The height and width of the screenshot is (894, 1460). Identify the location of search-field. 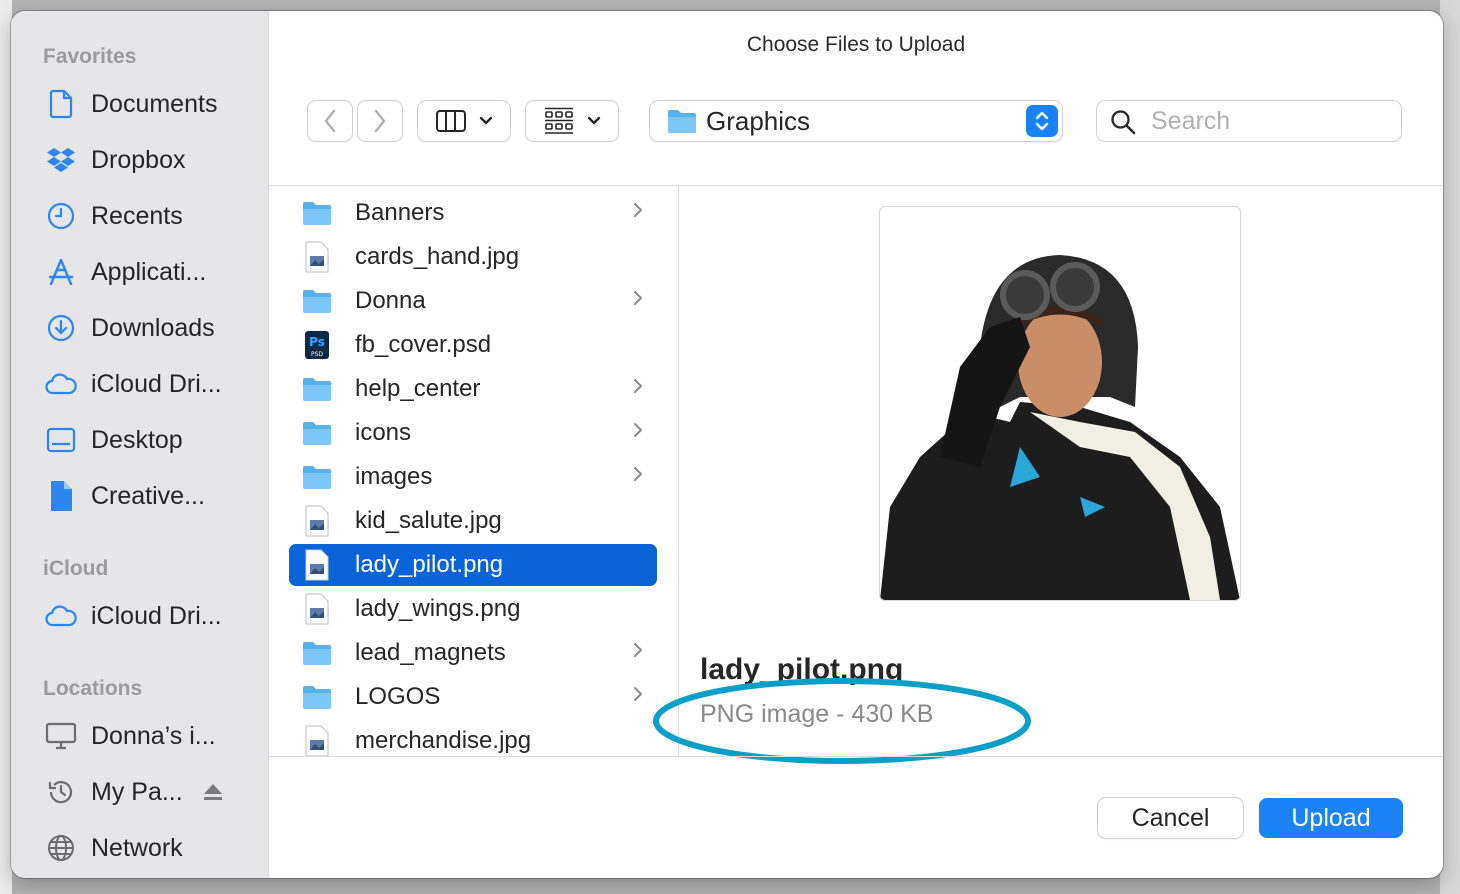
(1249, 121).